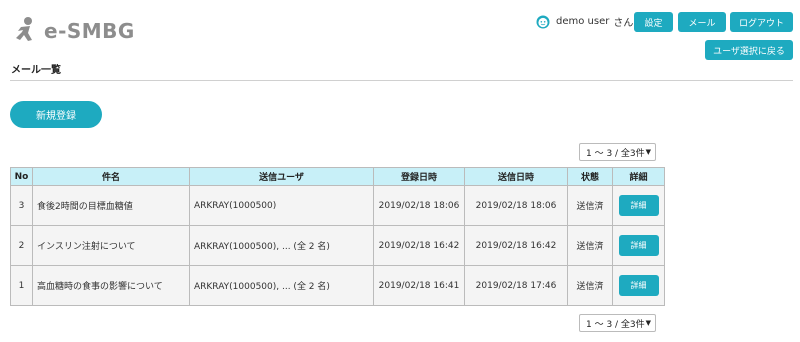 The width and height of the screenshot is (800, 342). Describe the element at coordinates (516, 176) in the screenshot. I see `column-header-sent: 送信日時` at that location.